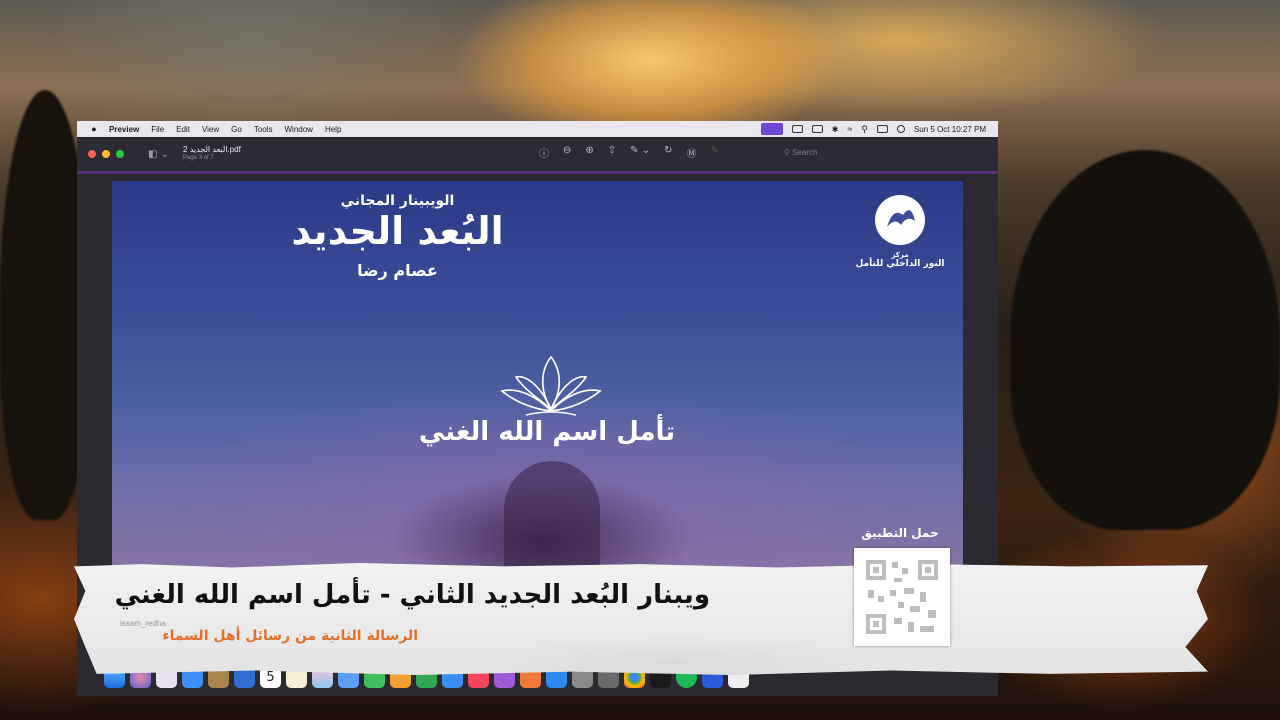 The width and height of the screenshot is (1280, 720). Describe the element at coordinates (900, 533) in the screenshot. I see `download-app-label: حمل التطبيق` at that location.